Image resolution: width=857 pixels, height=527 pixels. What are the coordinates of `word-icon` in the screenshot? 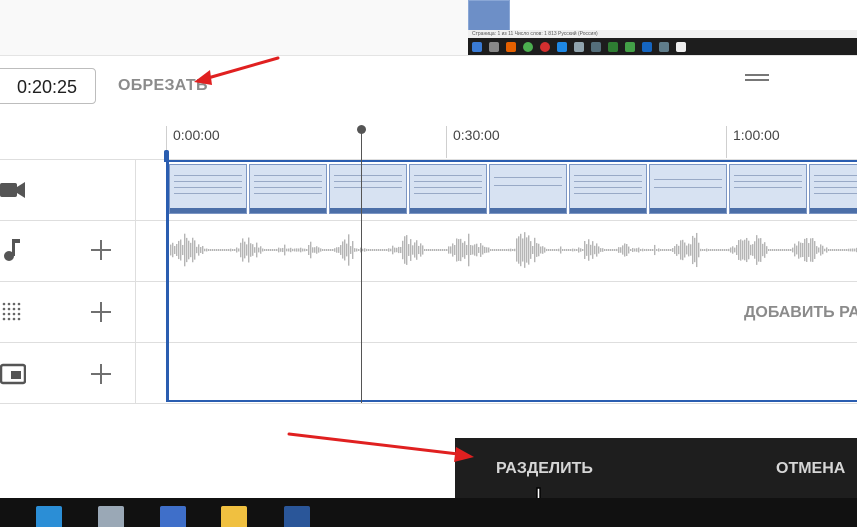 It's located at (297, 516).